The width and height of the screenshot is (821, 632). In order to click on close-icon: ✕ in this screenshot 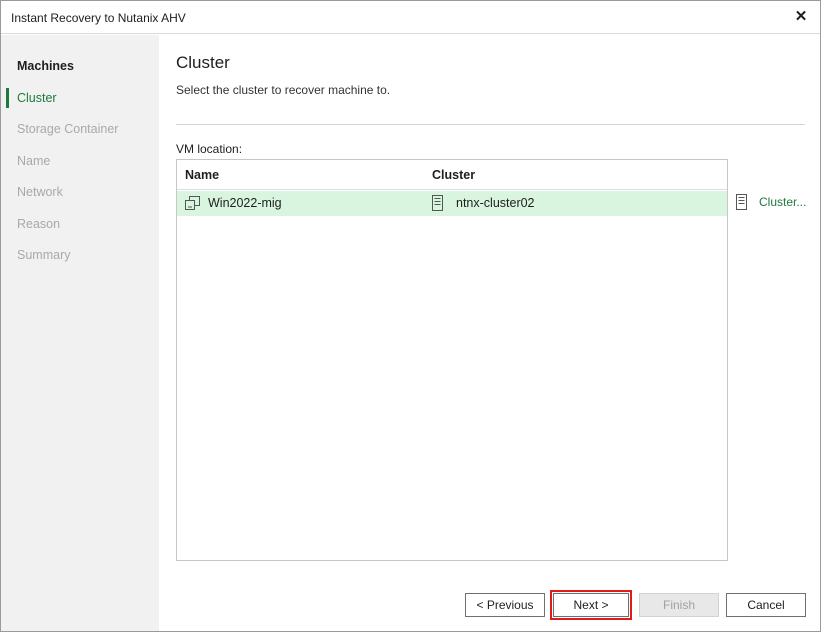, I will do `click(801, 17)`.